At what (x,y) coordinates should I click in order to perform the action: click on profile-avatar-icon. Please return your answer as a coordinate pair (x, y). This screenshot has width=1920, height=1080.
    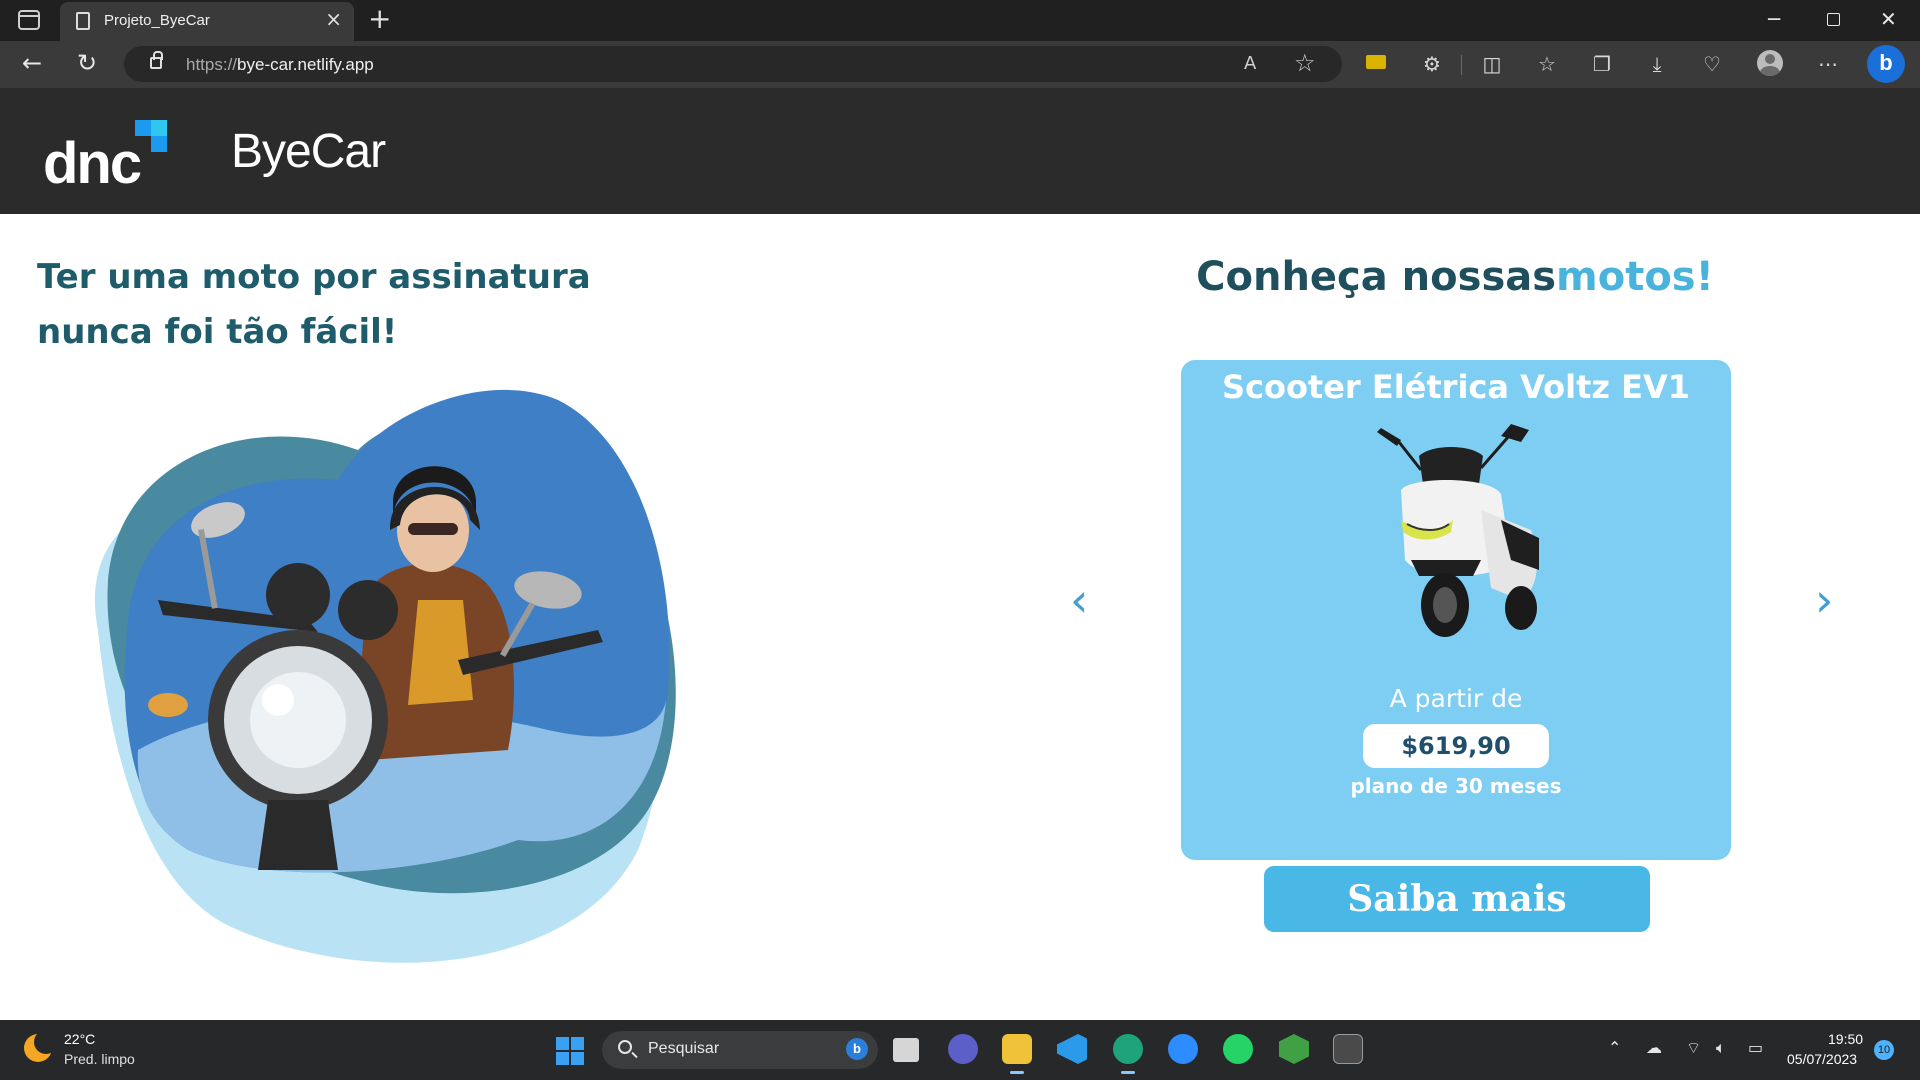
    Looking at the image, I should click on (1770, 63).